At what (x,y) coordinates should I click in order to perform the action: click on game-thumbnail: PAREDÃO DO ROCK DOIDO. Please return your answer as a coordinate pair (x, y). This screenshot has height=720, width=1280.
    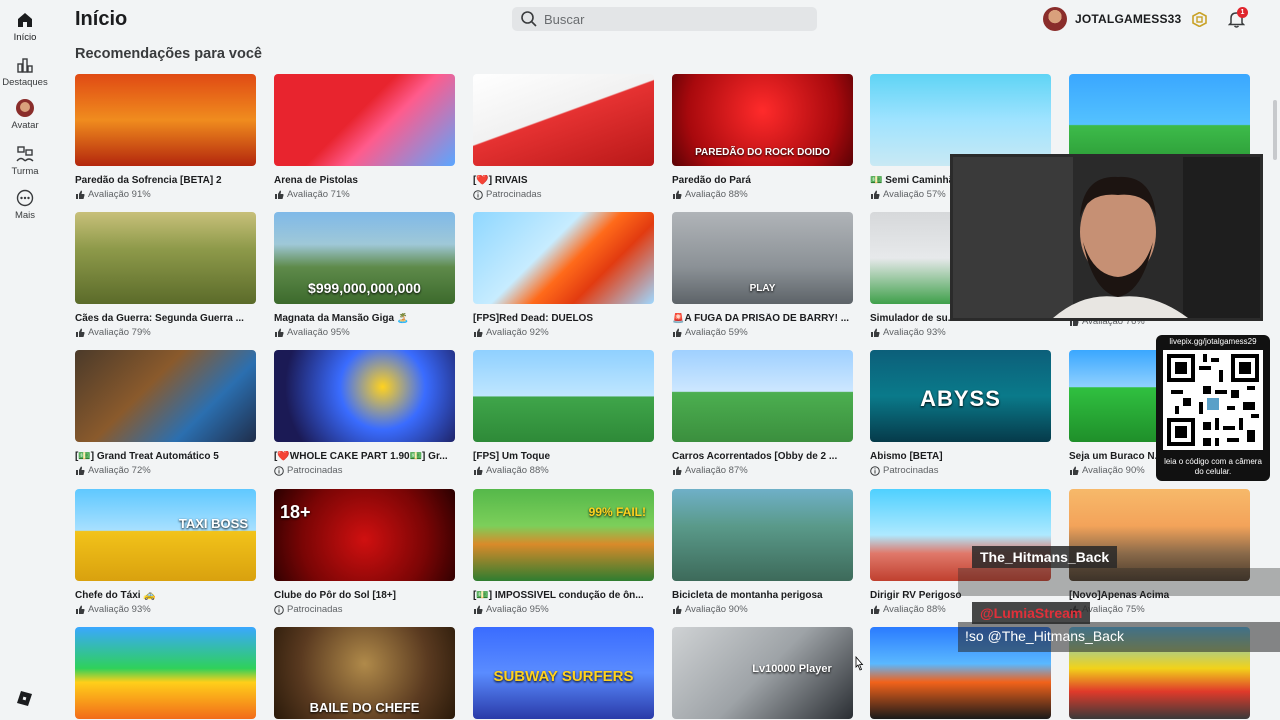
    Looking at the image, I should click on (762, 120).